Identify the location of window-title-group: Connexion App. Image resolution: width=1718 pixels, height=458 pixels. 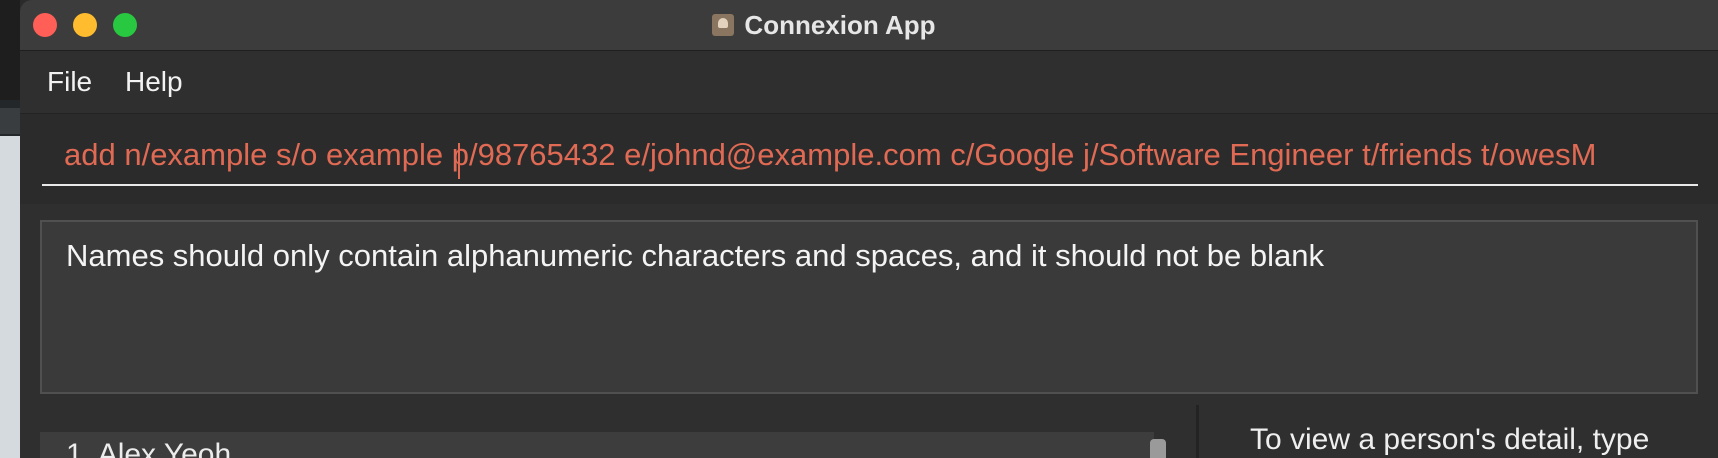
(869, 25).